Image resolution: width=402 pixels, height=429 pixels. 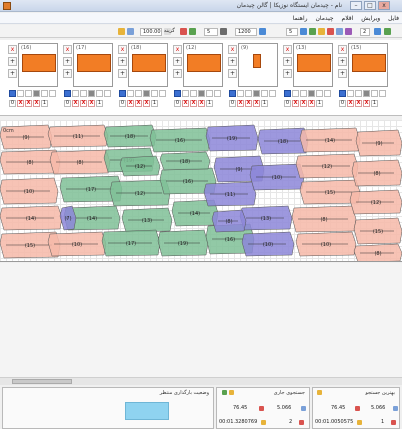 What do you see at coordinates (348, 31) in the screenshot?
I see `layout-icon` at bounding box center [348, 31].